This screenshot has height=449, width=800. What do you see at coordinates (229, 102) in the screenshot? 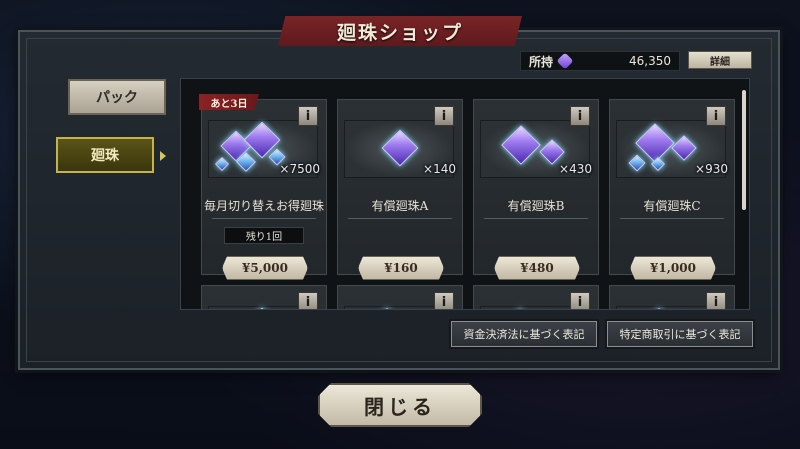
I see `time-limit-badge: あと3日` at bounding box center [229, 102].